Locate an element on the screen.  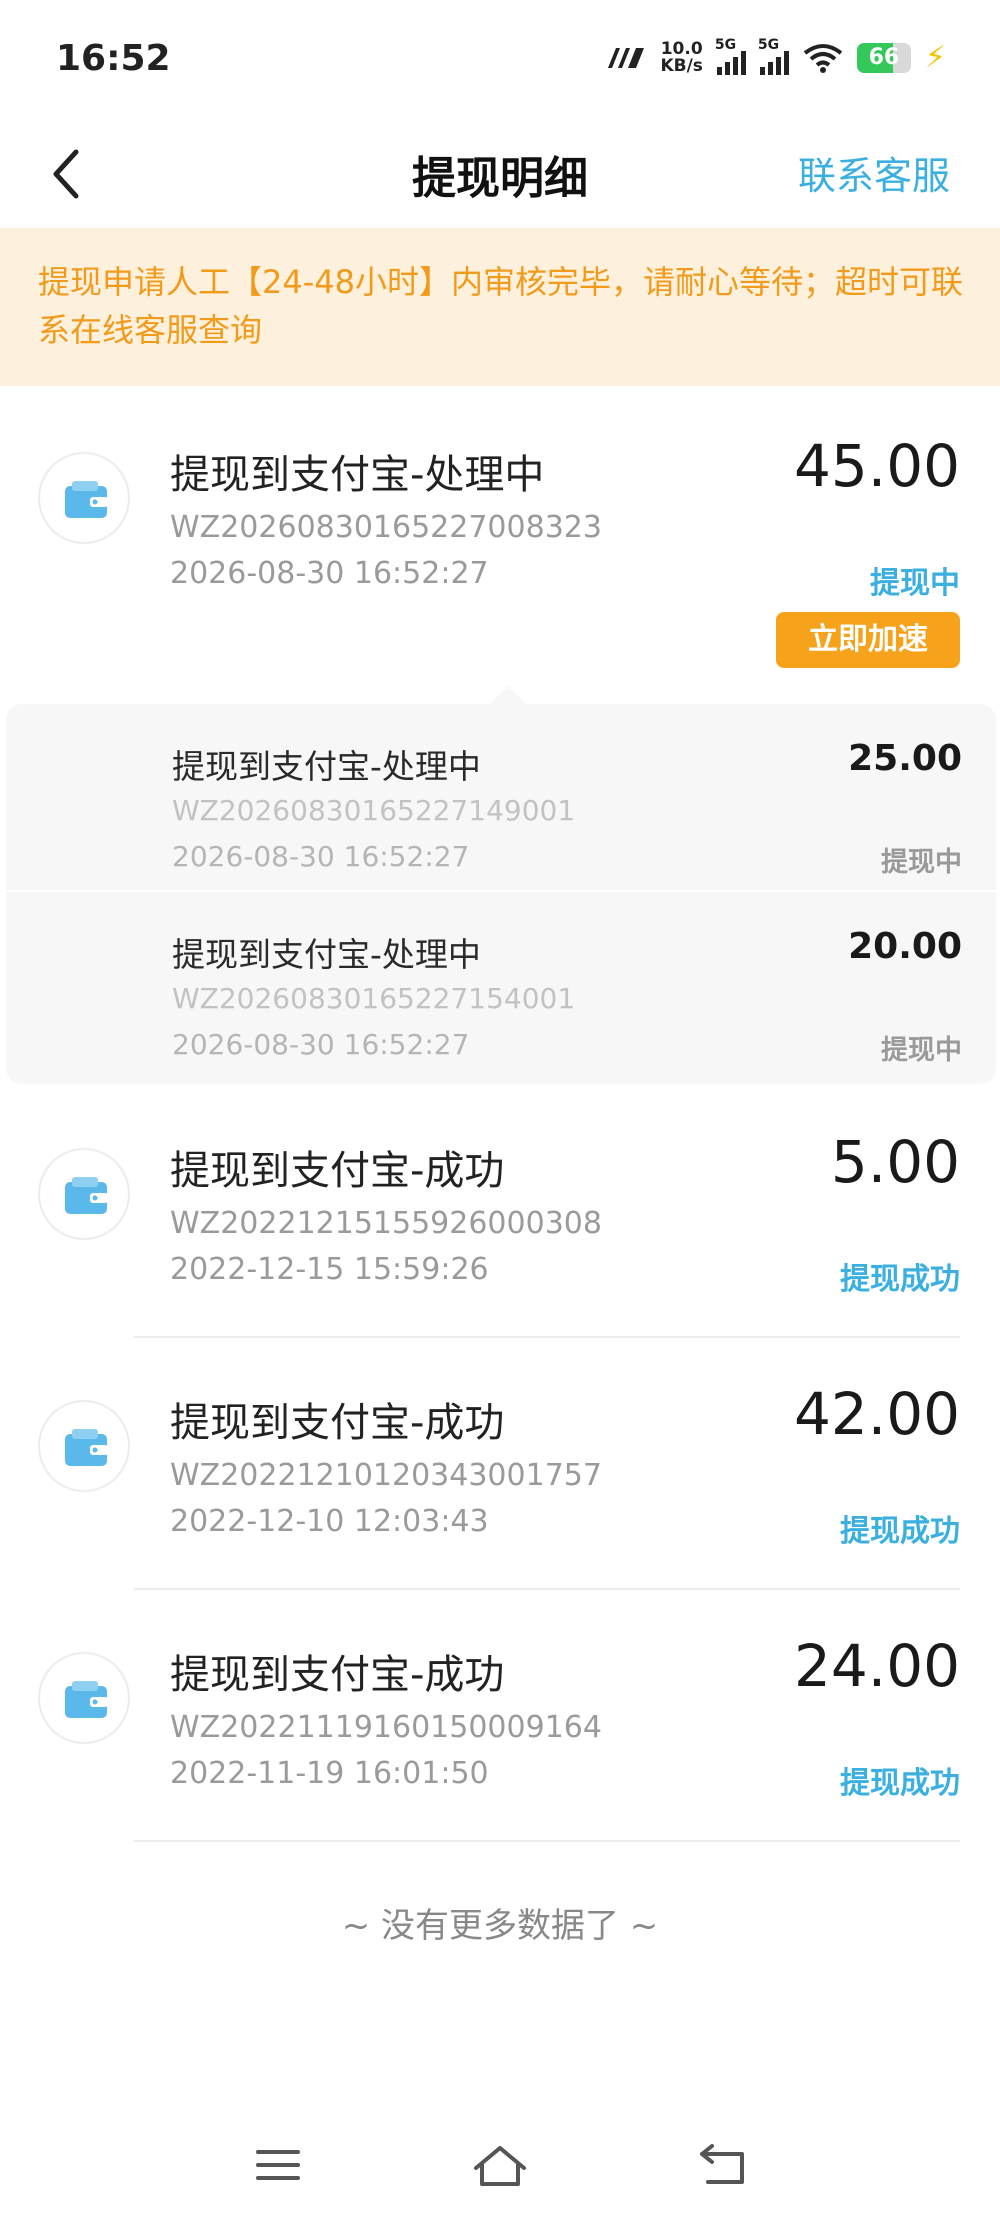
signal-1-label: 5G is located at coordinates (725, 44).